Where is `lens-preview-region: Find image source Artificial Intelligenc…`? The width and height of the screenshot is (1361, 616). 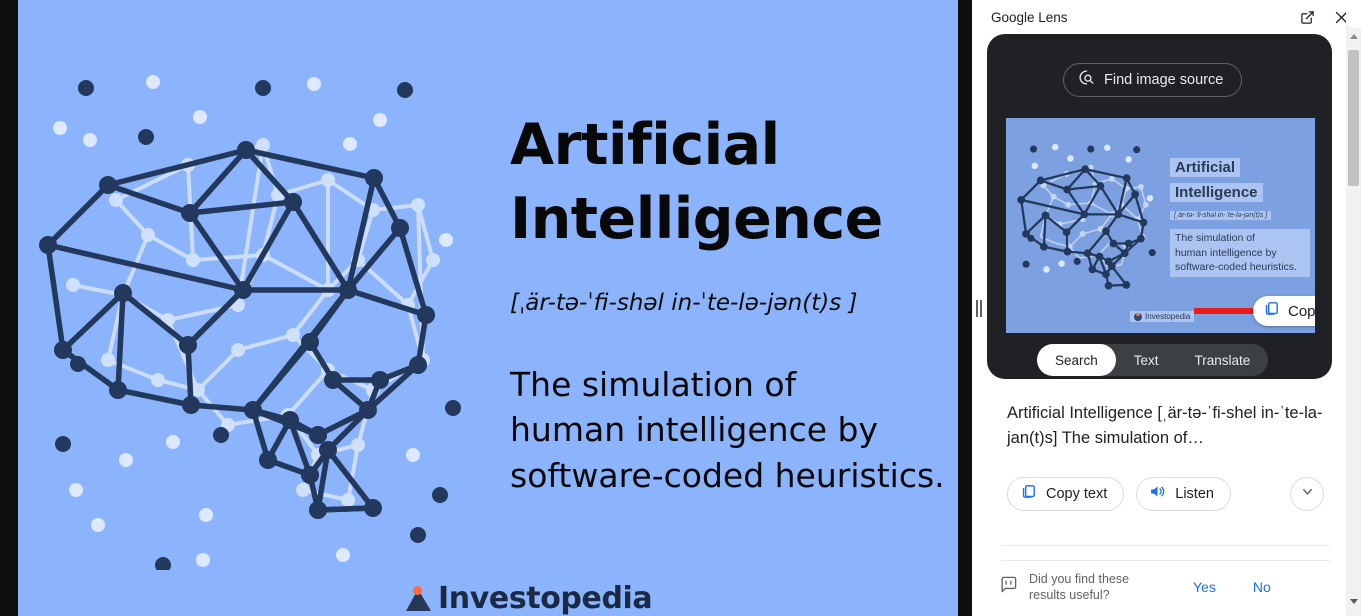
lens-preview-region: Find image source Artificial Intelligenc… is located at coordinates (1159, 206).